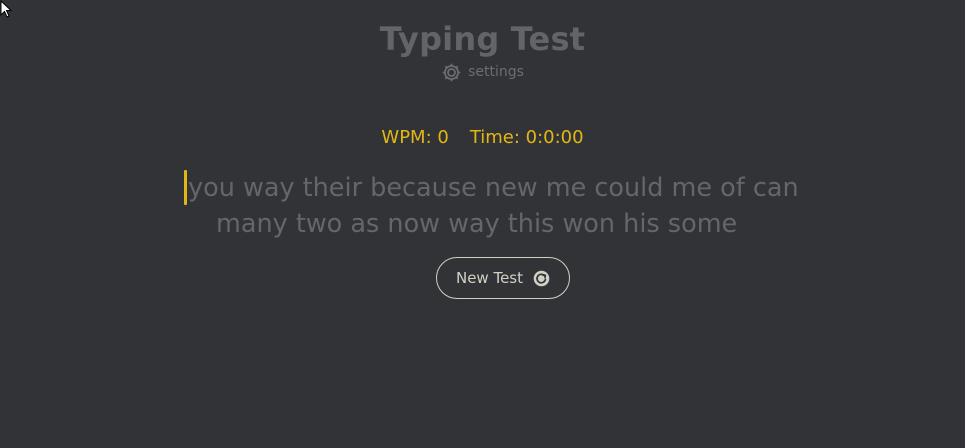 Image resolution: width=965 pixels, height=448 pixels. What do you see at coordinates (477, 224) in the screenshot?
I see `word-line: many two as now way this won his some` at bounding box center [477, 224].